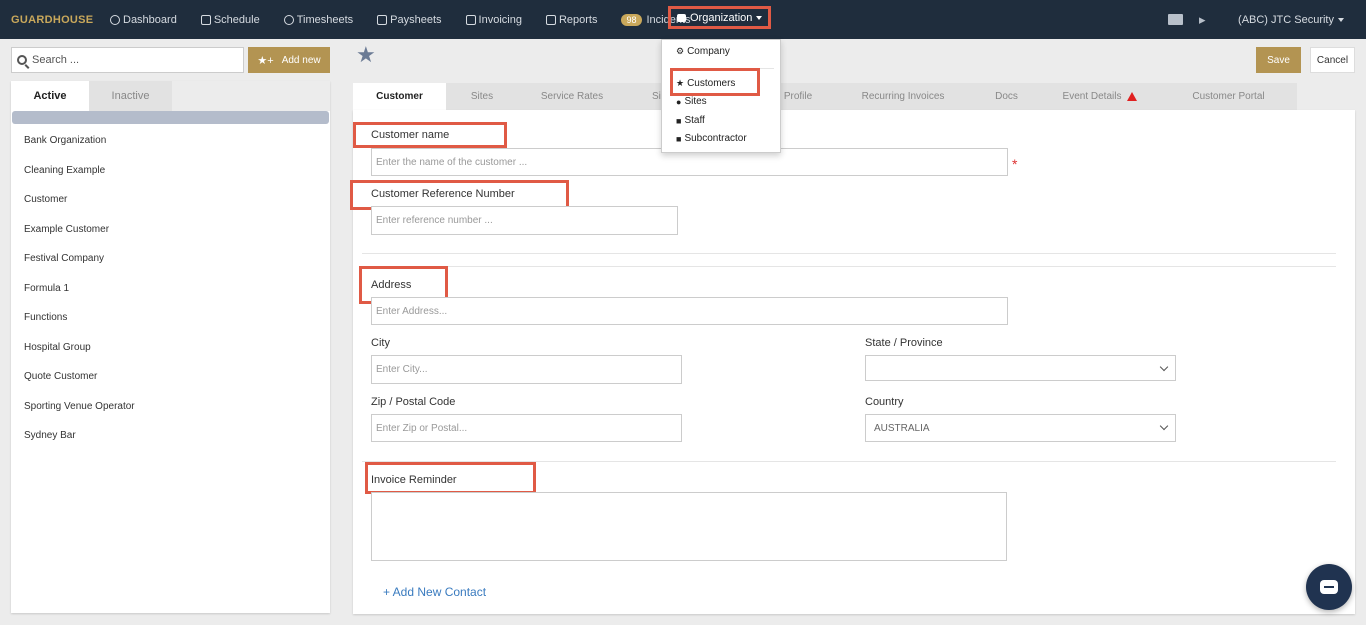 The image size is (1366, 625). Describe the element at coordinates (64, 170) in the screenshot. I see `list-item: Cleaning Example` at that location.